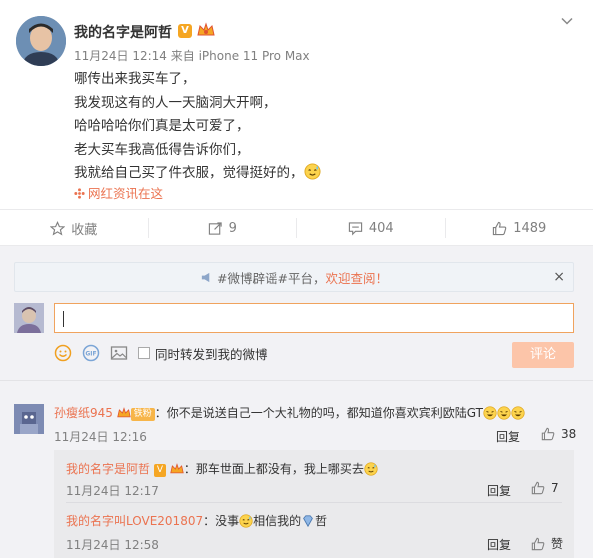 This screenshot has height=558, width=593. I want to click on comment-like-count: 38, so click(569, 434).